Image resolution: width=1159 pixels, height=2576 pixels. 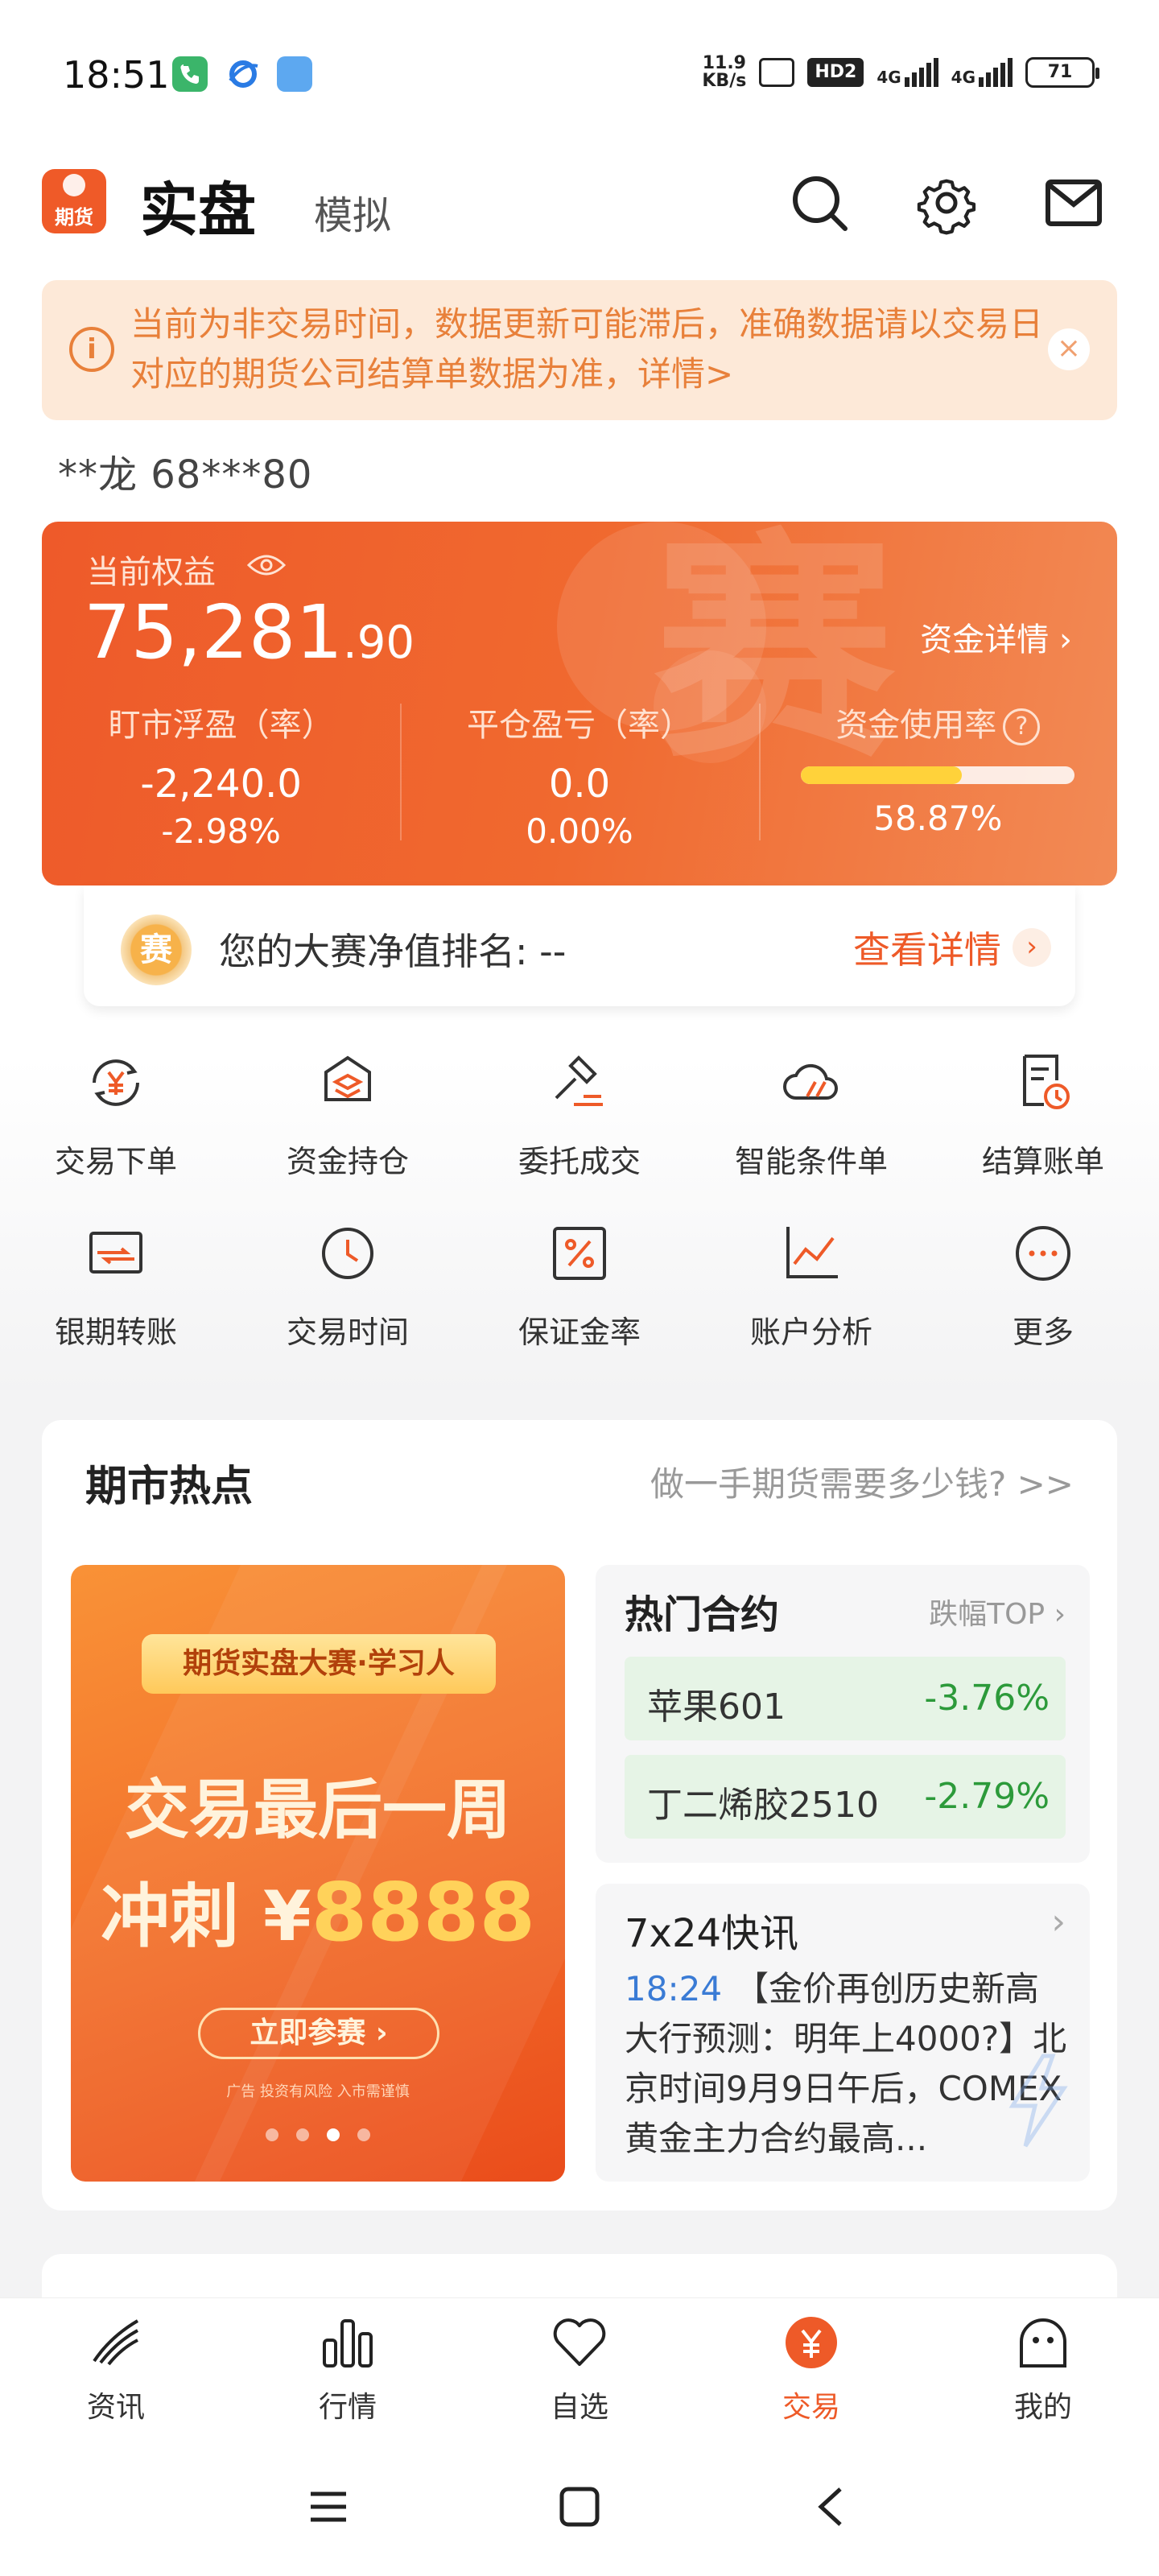 What do you see at coordinates (810, 1081) in the screenshot?
I see `cloud-icon` at bounding box center [810, 1081].